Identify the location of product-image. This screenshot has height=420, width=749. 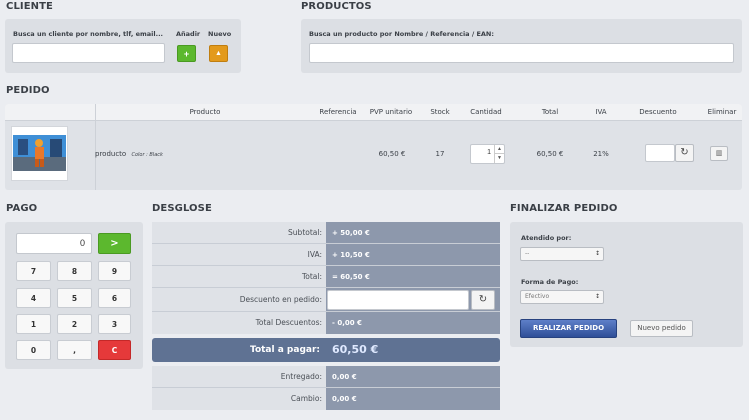
(39, 153).